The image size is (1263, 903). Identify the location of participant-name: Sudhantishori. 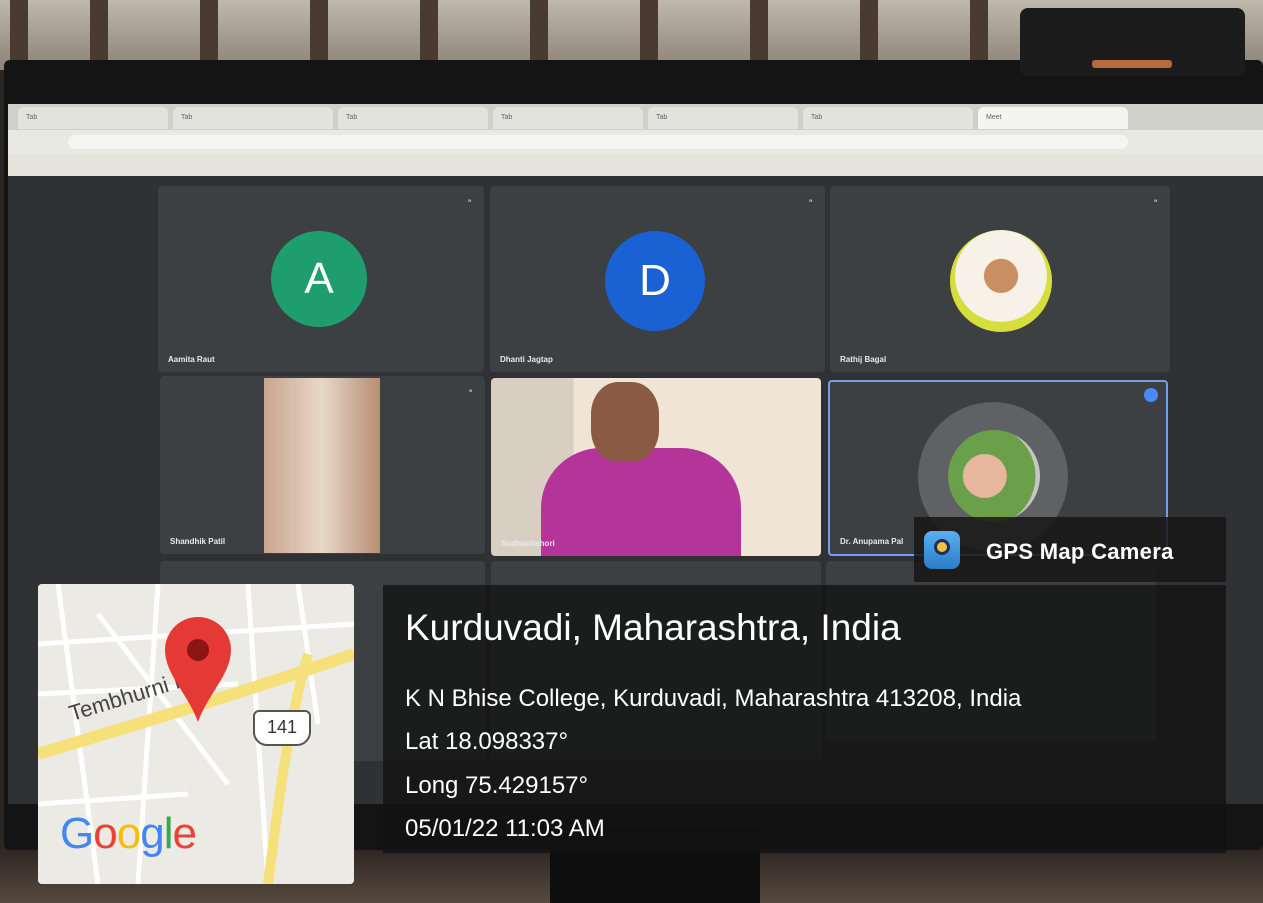
(528, 543).